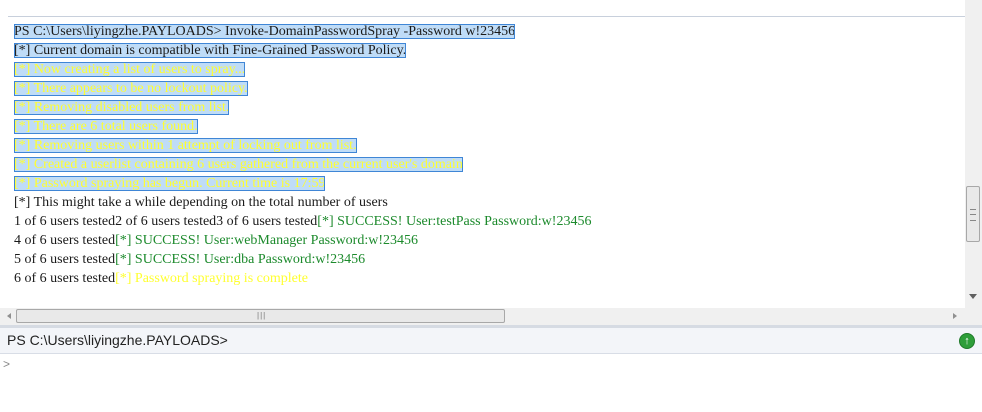 This screenshot has height=412, width=982. I want to click on console-line: [*] There are 6 total users found., so click(106, 126).